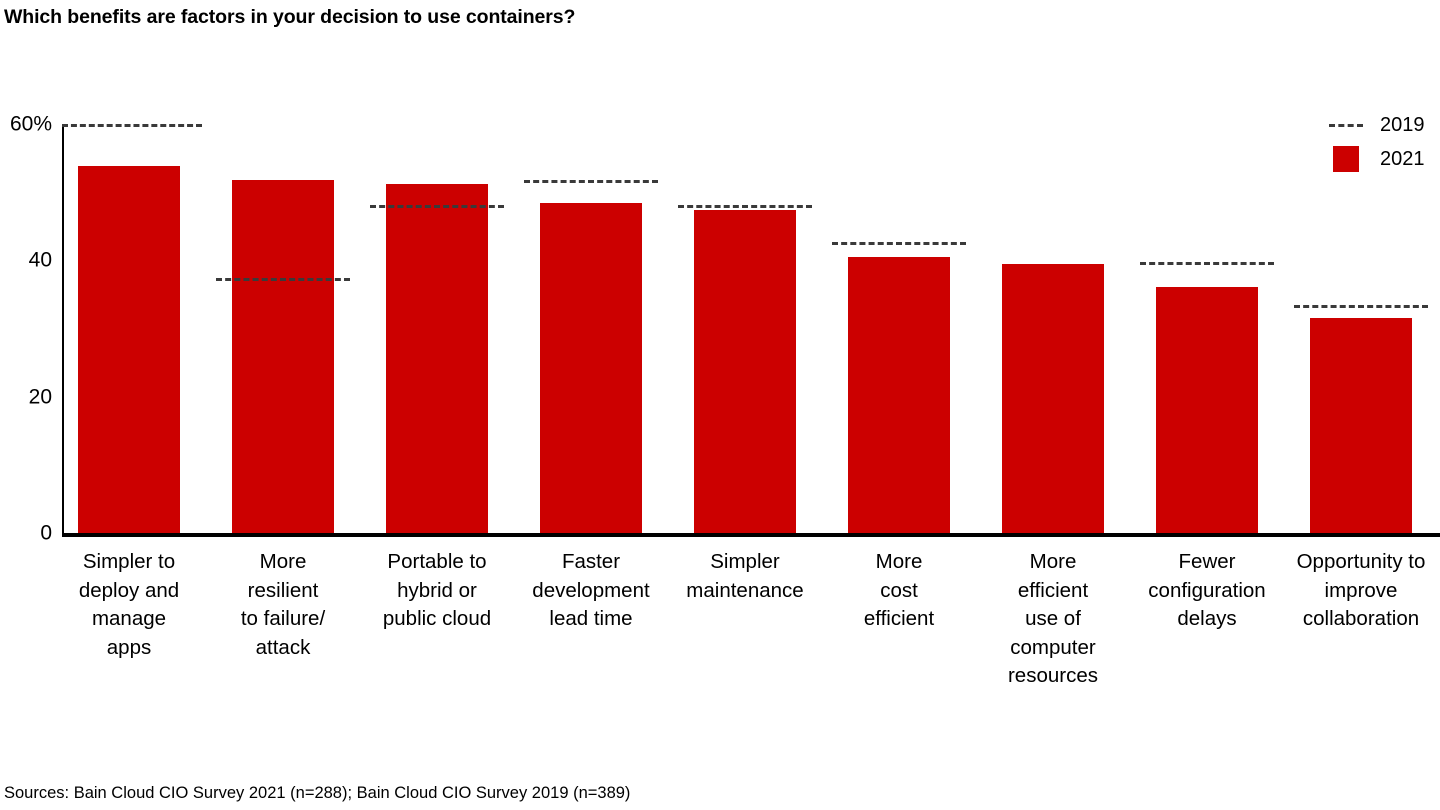 Image resolution: width=1440 pixels, height=810 pixels. I want to click on label-line: manage, so click(129, 618).